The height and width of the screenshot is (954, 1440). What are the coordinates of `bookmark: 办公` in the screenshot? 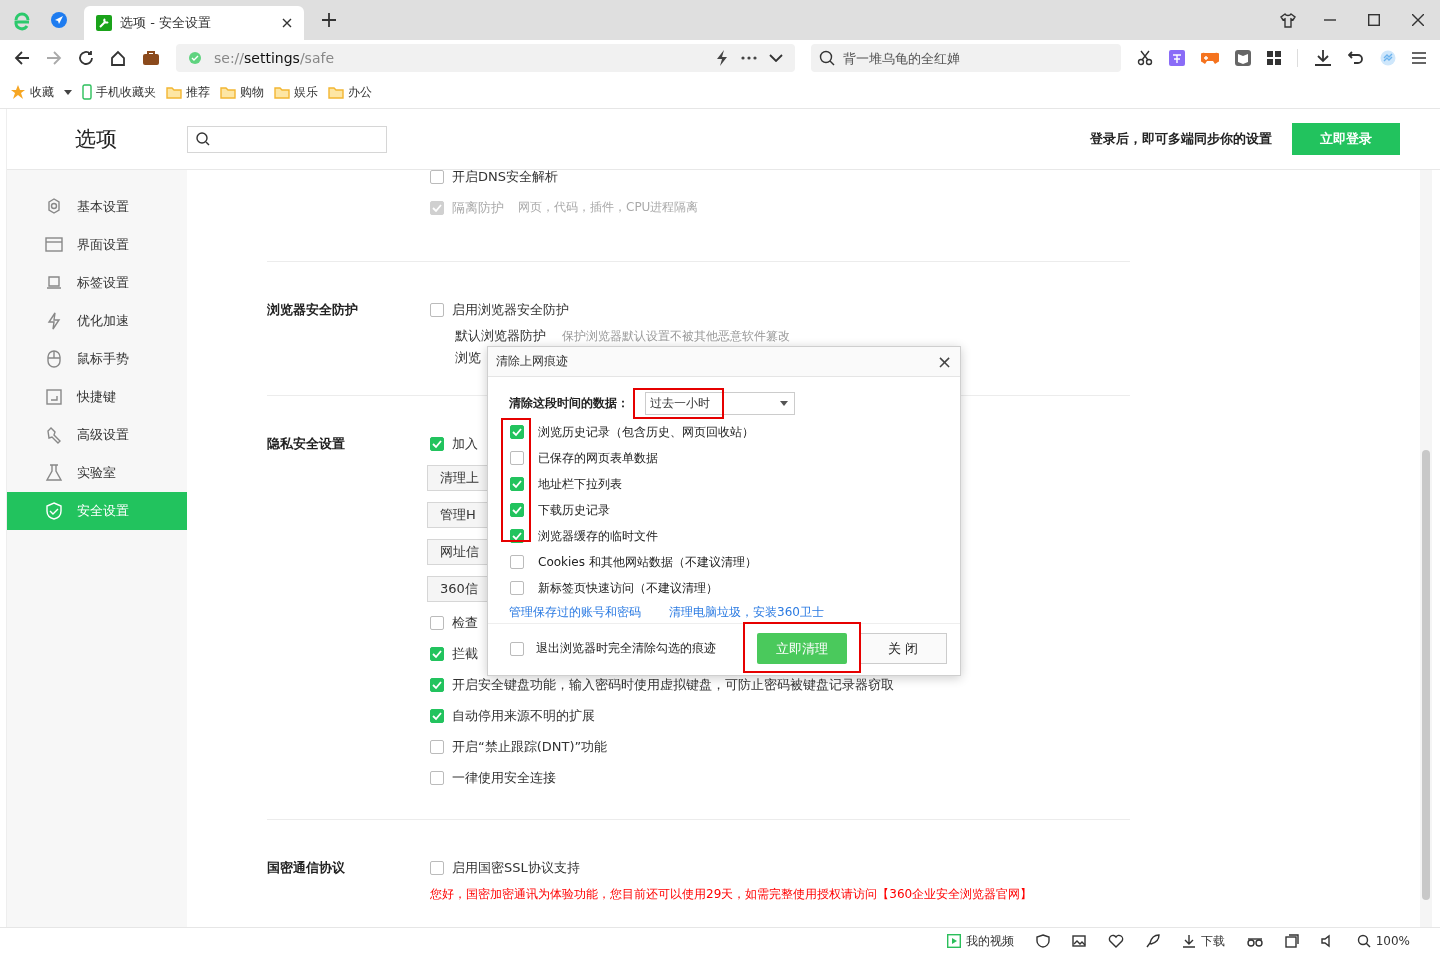 It's located at (350, 92).